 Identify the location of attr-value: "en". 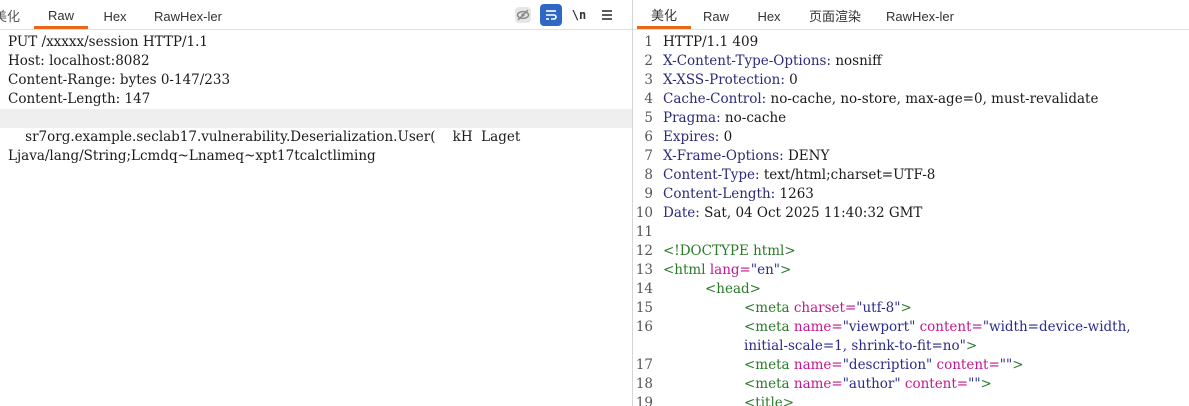
(765, 270).